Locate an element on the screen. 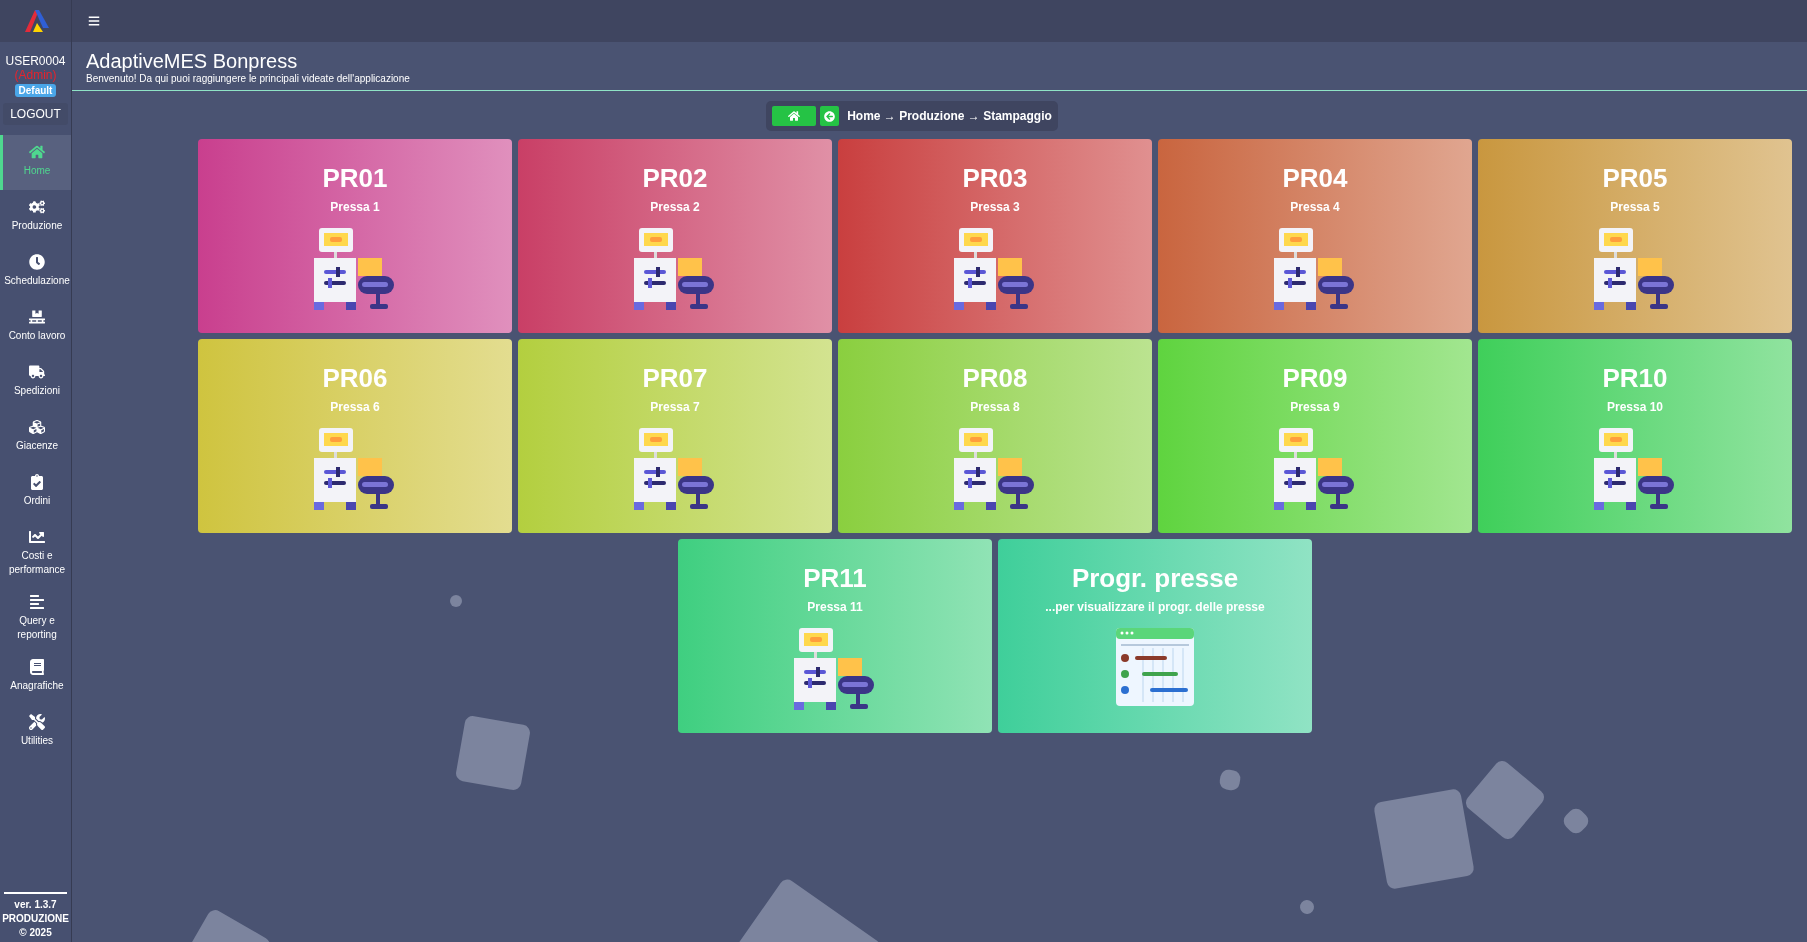  clock-icon is located at coordinates (37, 262).